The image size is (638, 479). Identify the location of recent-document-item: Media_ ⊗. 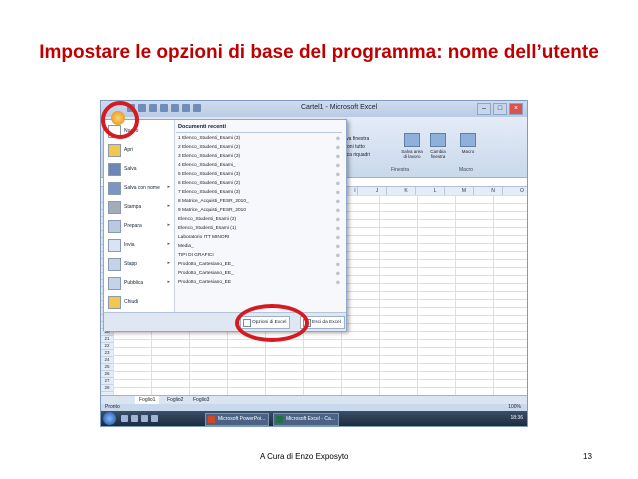
(260, 247).